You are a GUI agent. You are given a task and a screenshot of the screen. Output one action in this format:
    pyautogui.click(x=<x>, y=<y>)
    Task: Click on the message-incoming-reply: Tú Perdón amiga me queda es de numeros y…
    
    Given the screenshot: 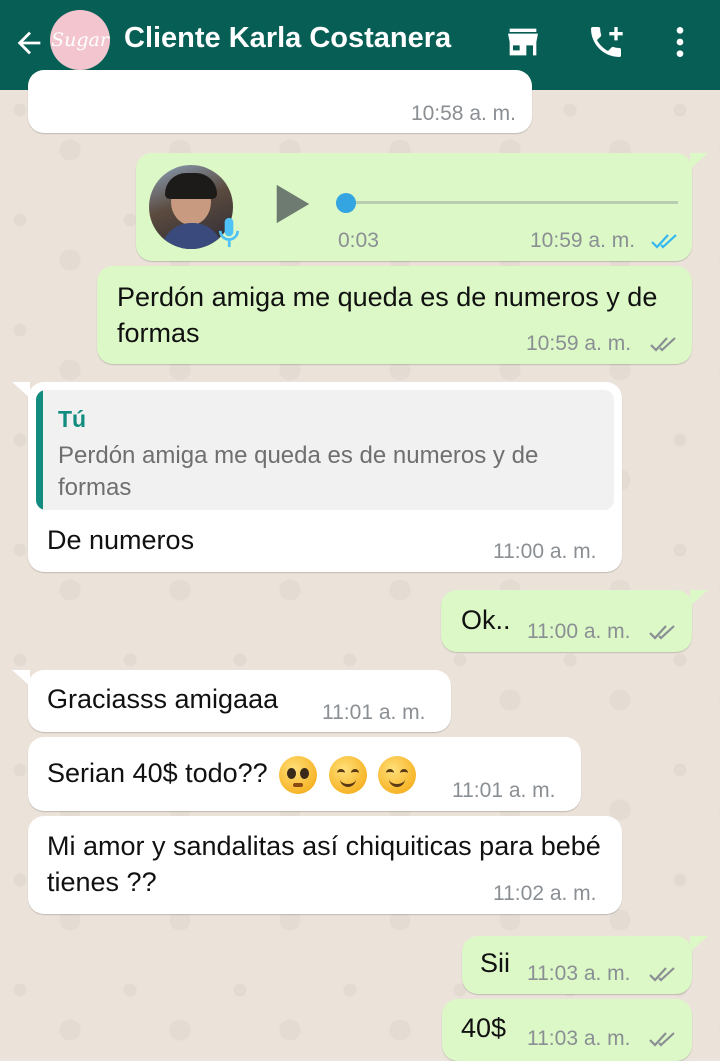 What is the action you would take?
    pyautogui.click(x=325, y=477)
    